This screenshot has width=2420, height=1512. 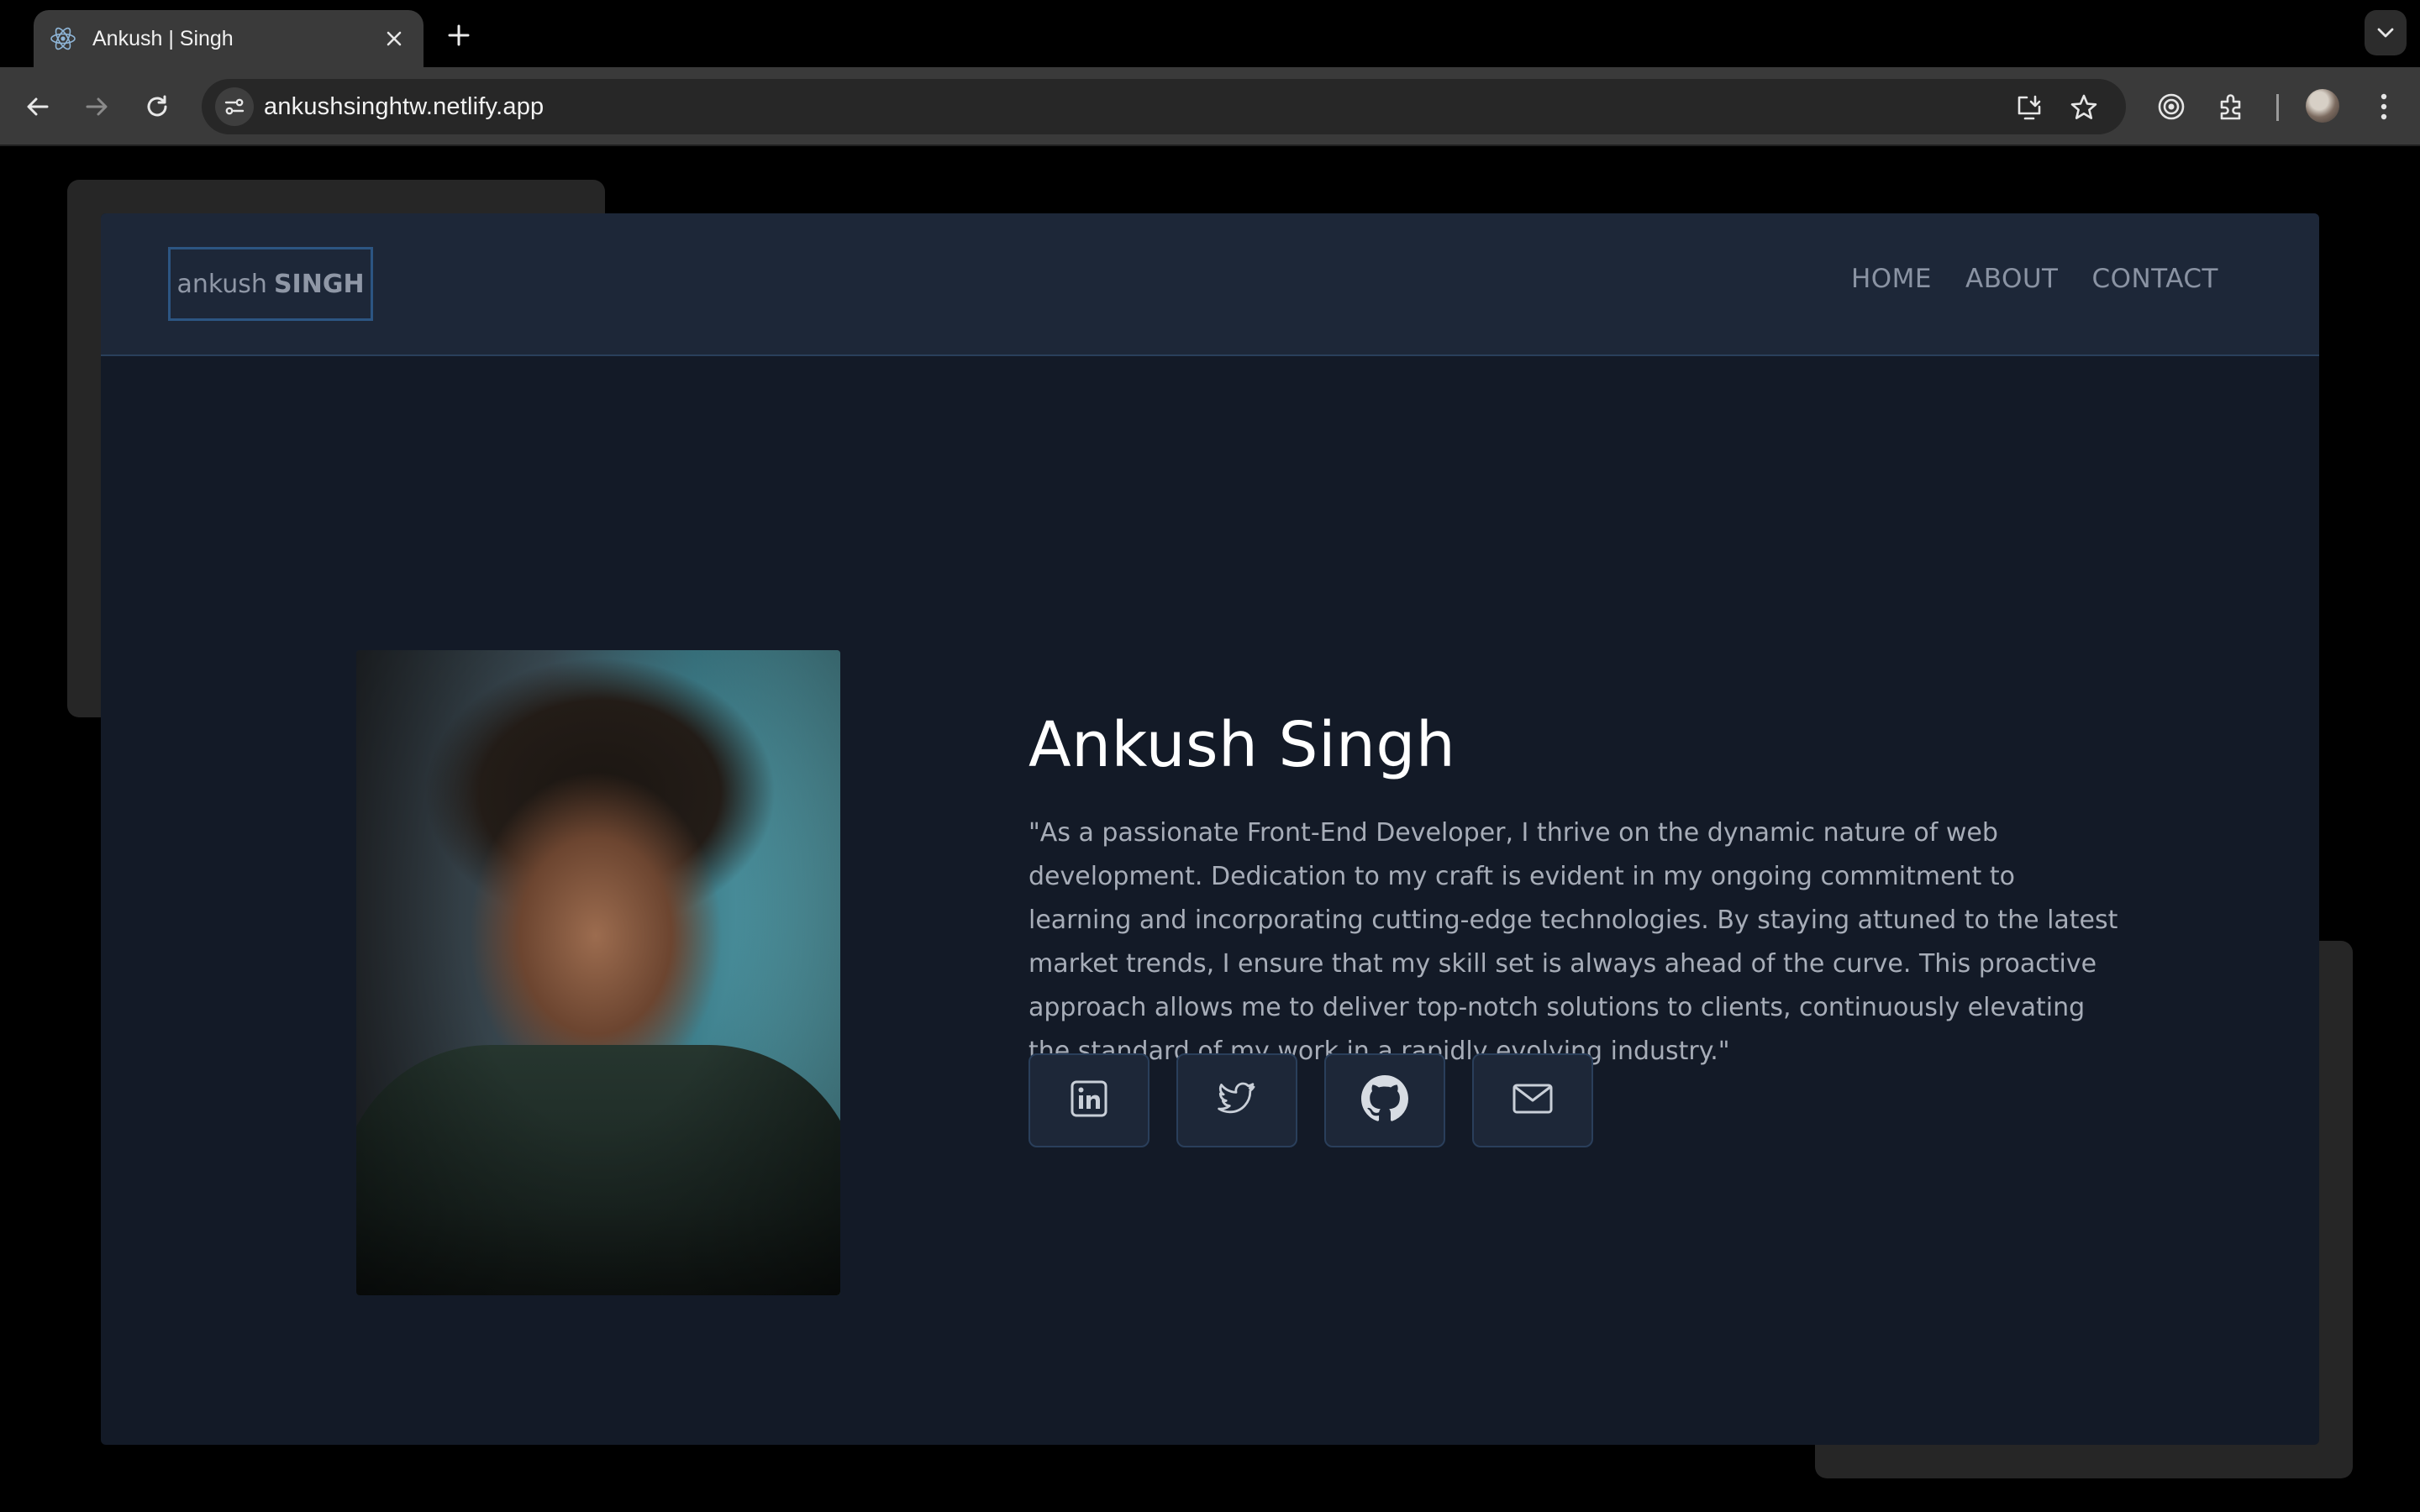 I want to click on react-icon, so click(x=63, y=38).